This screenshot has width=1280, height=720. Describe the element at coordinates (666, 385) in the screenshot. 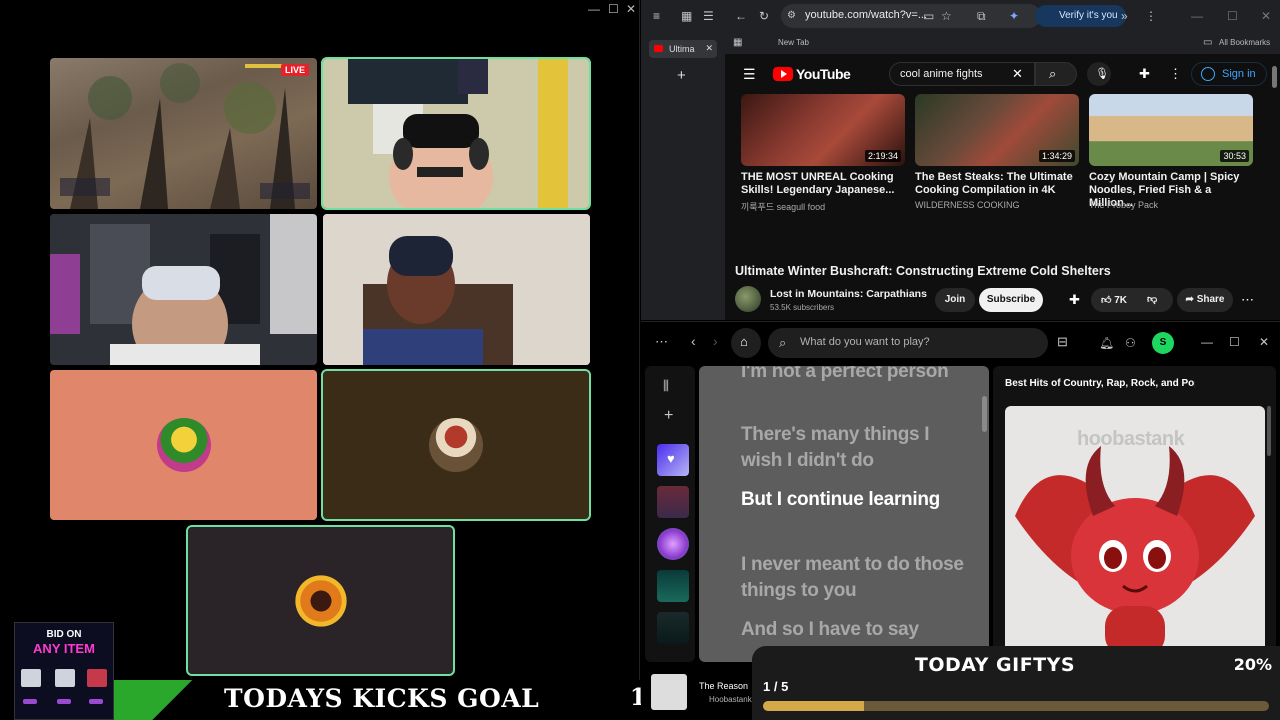

I see `library-icon: ⫼` at that location.